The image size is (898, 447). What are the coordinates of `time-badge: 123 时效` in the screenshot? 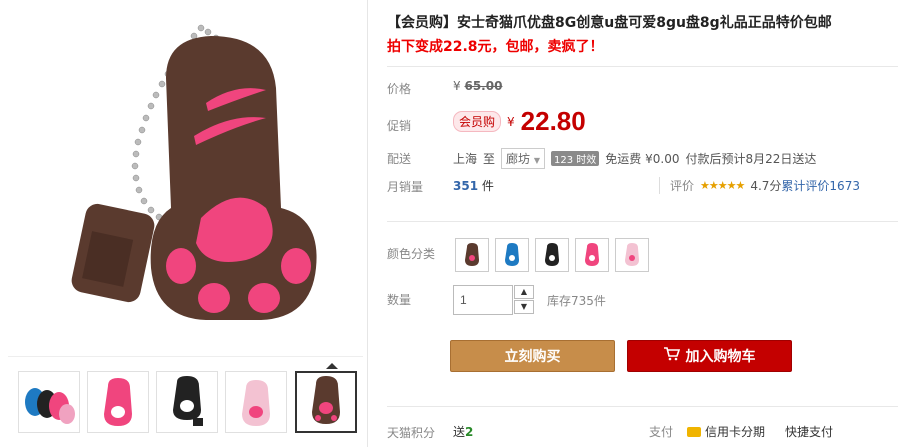 It's located at (575, 158).